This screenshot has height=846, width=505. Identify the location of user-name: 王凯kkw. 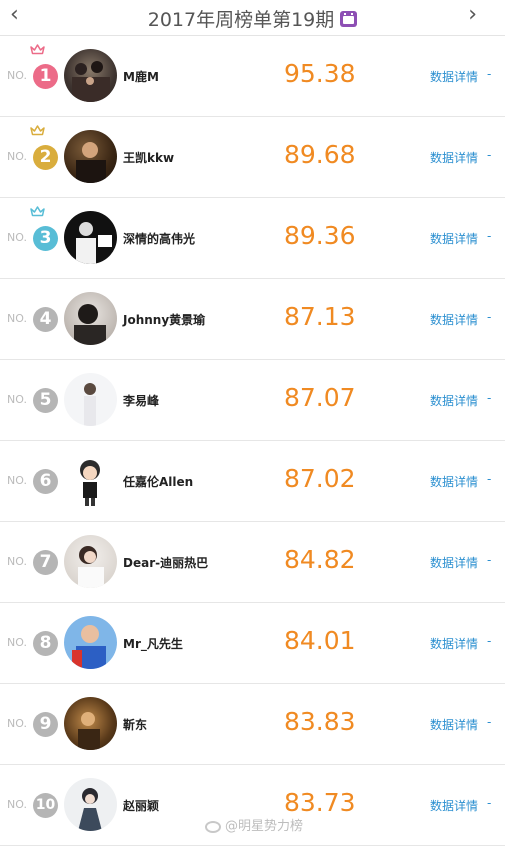
(148, 157).